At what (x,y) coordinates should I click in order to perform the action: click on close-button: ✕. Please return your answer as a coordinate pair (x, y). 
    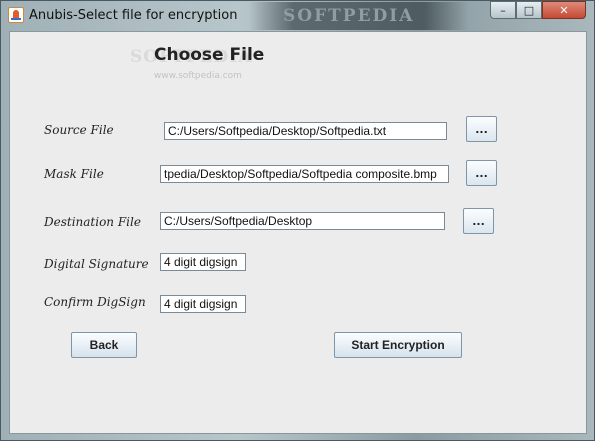
    Looking at the image, I should click on (564, 10).